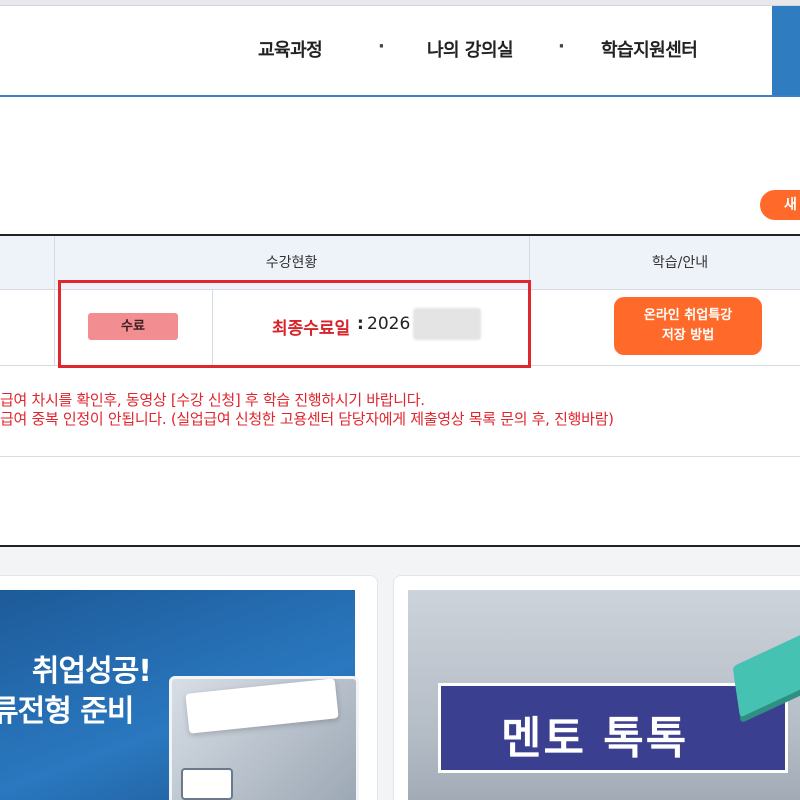  What do you see at coordinates (649, 49) in the screenshot?
I see `nav-item-learning-support: 학습지원센터` at bounding box center [649, 49].